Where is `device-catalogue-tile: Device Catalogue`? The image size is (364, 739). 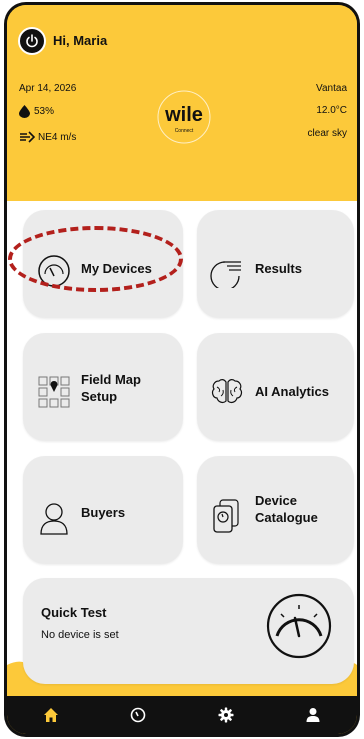 device-catalogue-tile: Device Catalogue is located at coordinates (275, 510).